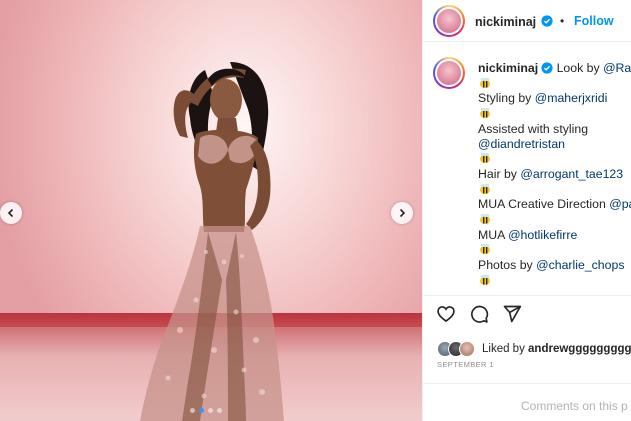 This screenshot has height=421, width=631. I want to click on post-date: SEPTEMBER 1, so click(465, 364).